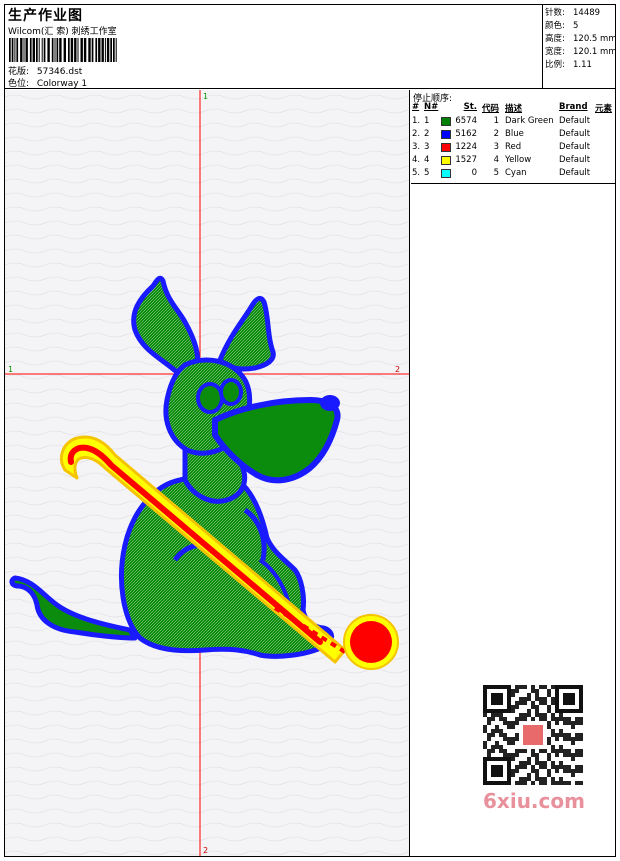 This screenshot has height=861, width=620. I want to click on stop-sequence-header: # N# St. 代码 描述 Brand 元素, so click(513, 108).